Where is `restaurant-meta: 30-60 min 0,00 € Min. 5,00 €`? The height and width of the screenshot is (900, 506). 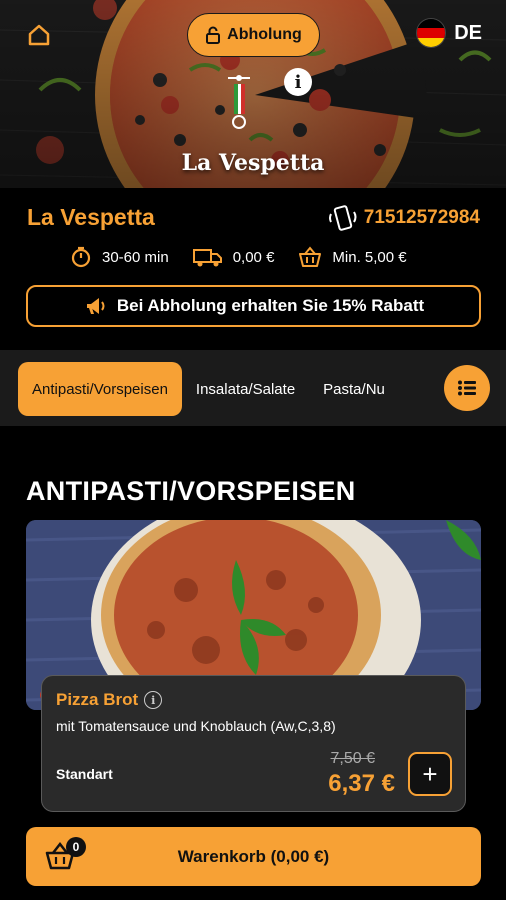 restaurant-meta: 30-60 min 0,00 € Min. 5,00 € is located at coordinates (238, 257).